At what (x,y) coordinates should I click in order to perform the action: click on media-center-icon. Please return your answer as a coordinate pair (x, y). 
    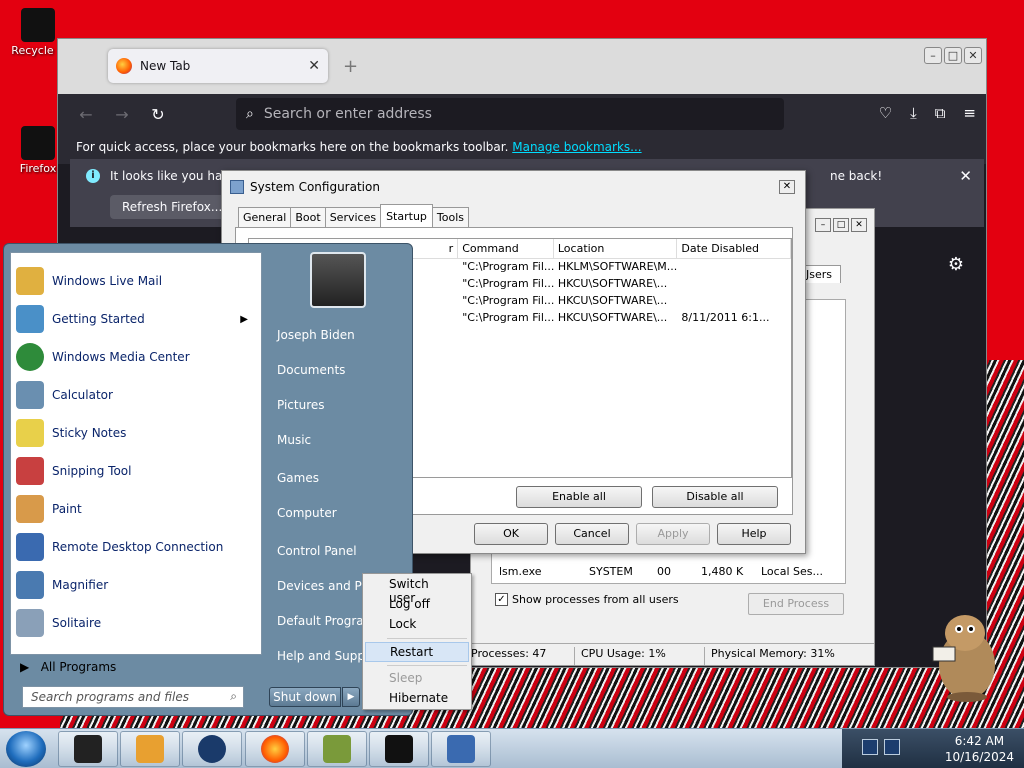
    Looking at the image, I should click on (30, 357).